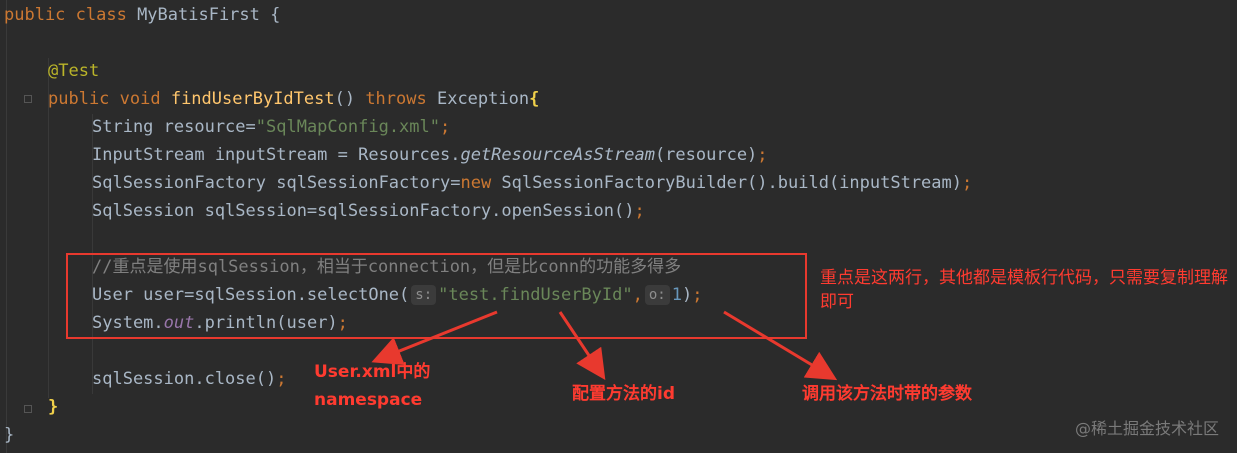 The width and height of the screenshot is (1237, 453). What do you see at coordinates (780, 345) in the screenshot?
I see `arrow-to-param` at bounding box center [780, 345].